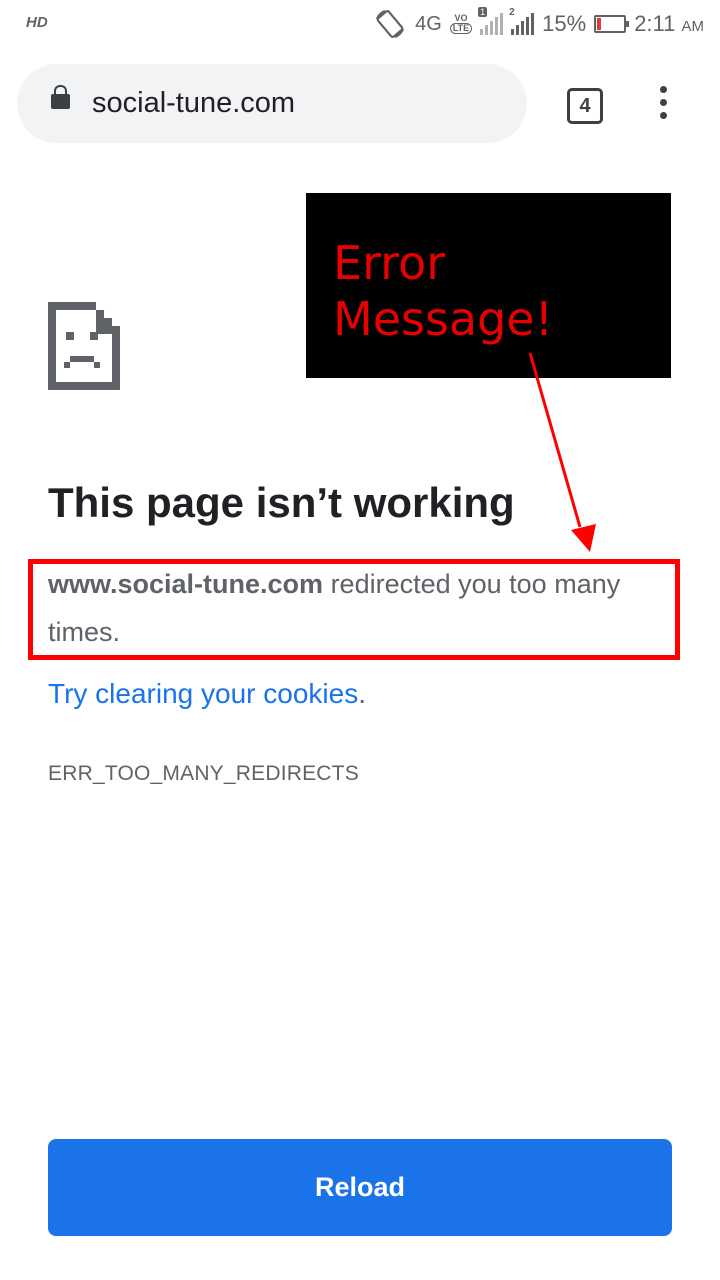  Describe the element at coordinates (612, 24) in the screenshot. I see `battery-icon` at that location.